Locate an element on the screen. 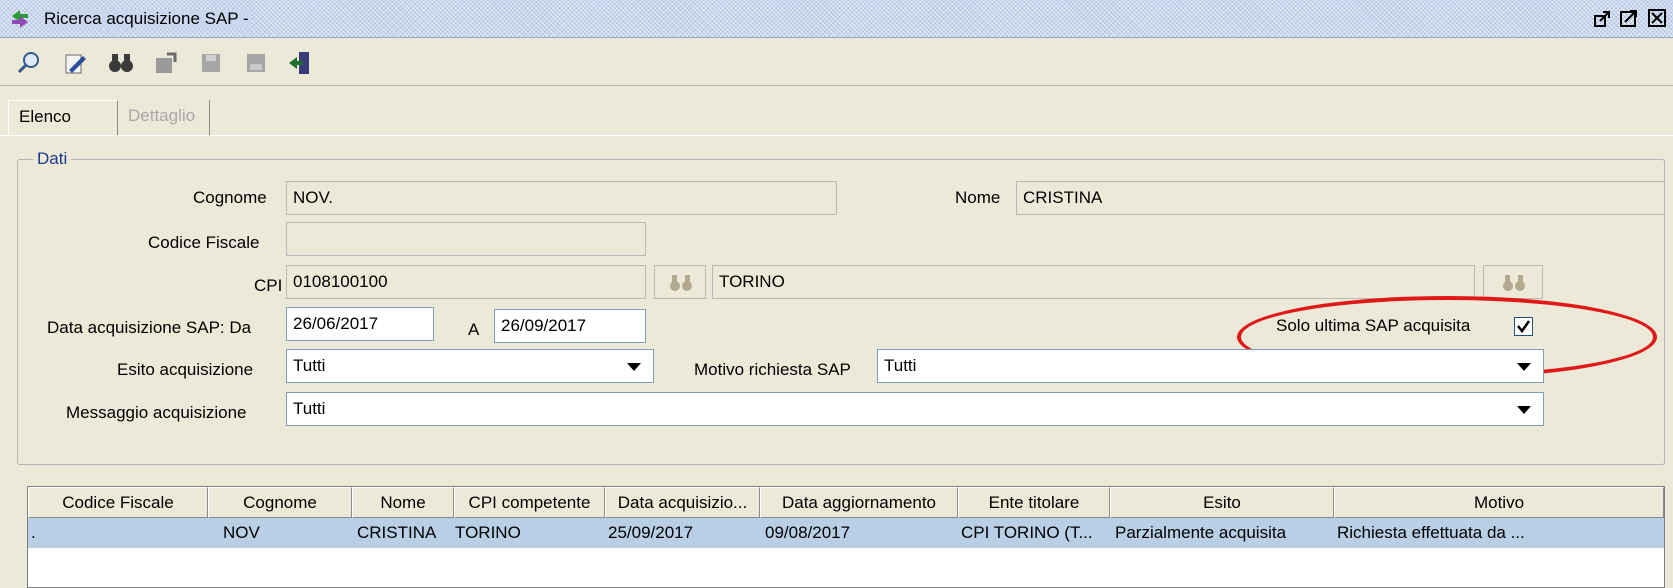 This screenshot has height=588, width=1673. column-header: Esito is located at coordinates (1222, 502).